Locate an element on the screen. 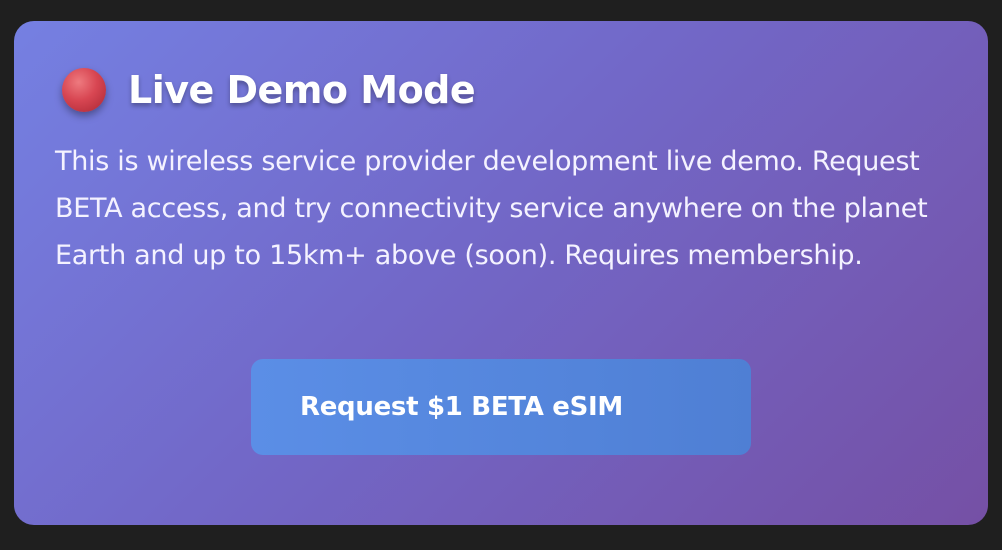  red-dot-icon is located at coordinates (84, 90).